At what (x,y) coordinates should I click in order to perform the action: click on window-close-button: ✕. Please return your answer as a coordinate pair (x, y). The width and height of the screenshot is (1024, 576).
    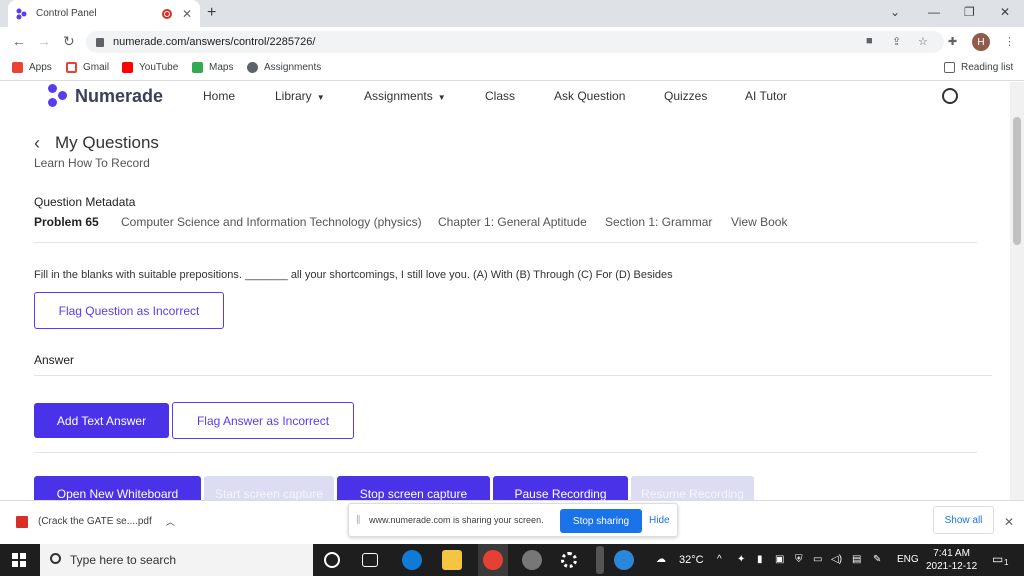
    Looking at the image, I should click on (1005, 12).